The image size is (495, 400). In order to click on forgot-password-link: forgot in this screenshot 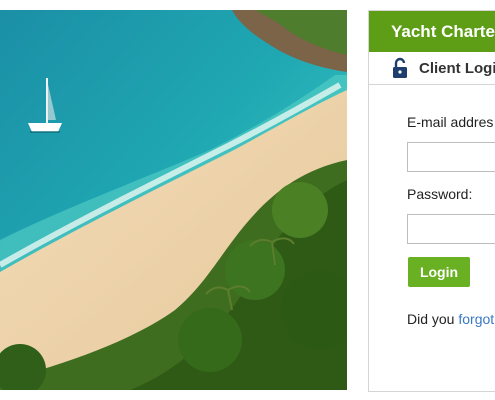, I will do `click(476, 319)`.